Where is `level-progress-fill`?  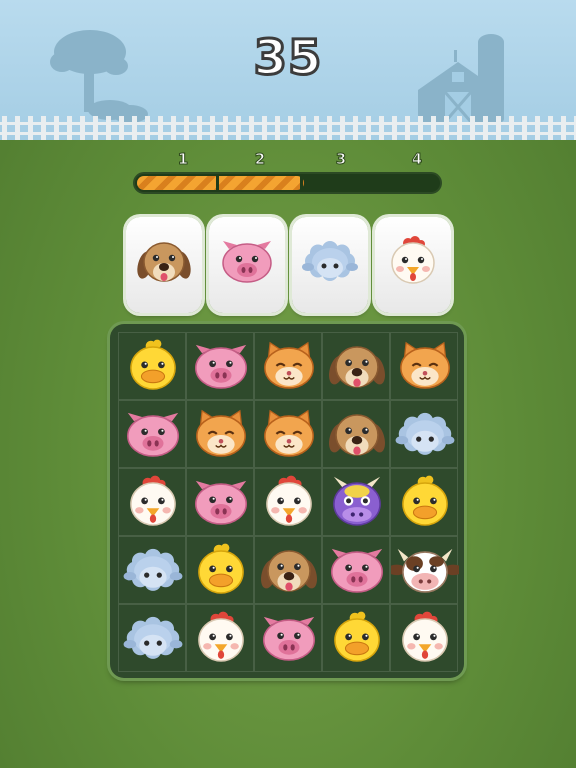 level-progress-fill is located at coordinates (220, 183).